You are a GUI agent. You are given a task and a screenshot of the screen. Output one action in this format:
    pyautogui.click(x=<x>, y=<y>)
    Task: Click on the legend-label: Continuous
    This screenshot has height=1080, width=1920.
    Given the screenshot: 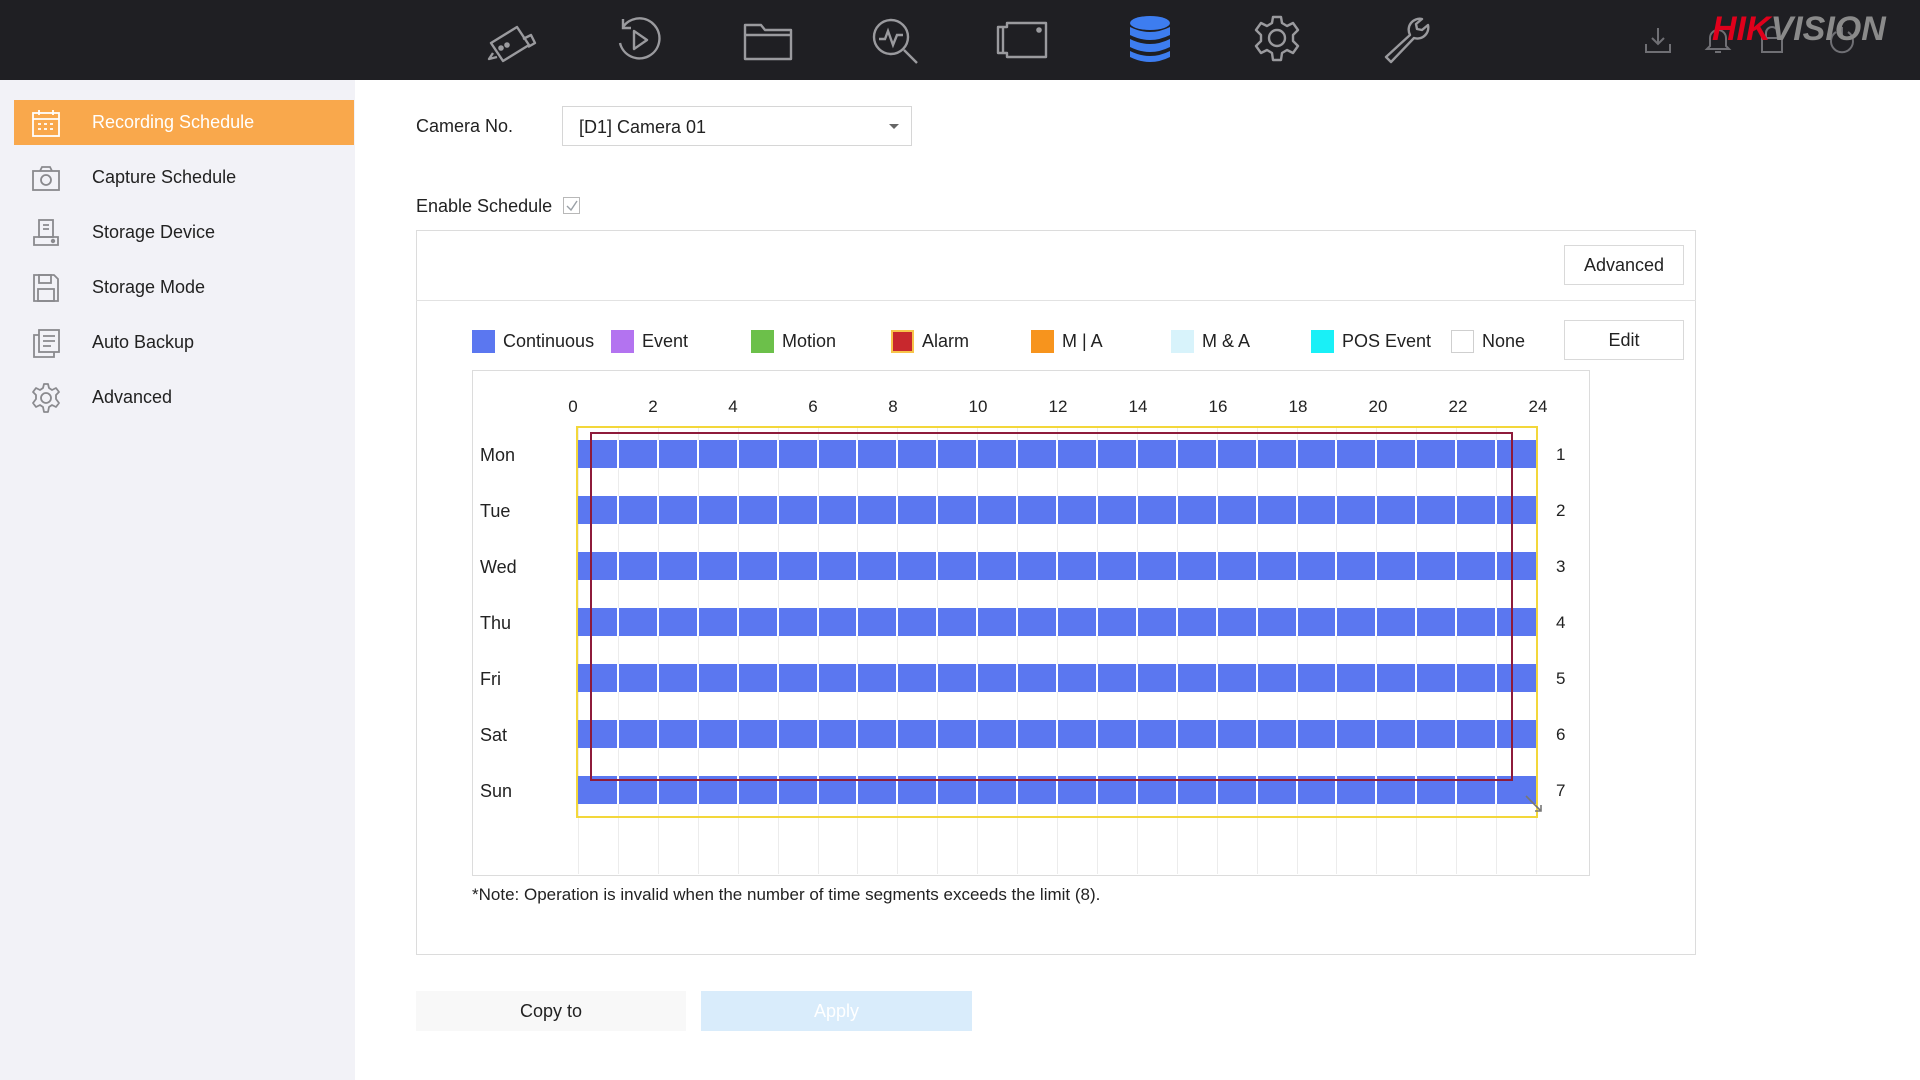 What is the action you would take?
    pyautogui.click(x=549, y=340)
    